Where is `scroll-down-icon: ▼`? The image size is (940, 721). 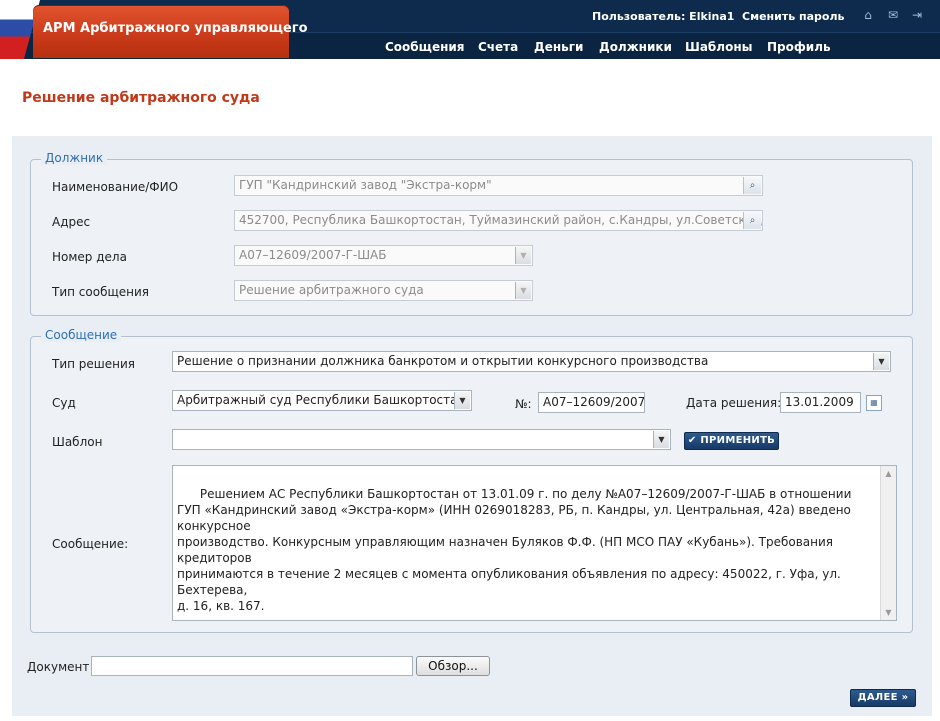 scroll-down-icon: ▼ is located at coordinates (888, 612).